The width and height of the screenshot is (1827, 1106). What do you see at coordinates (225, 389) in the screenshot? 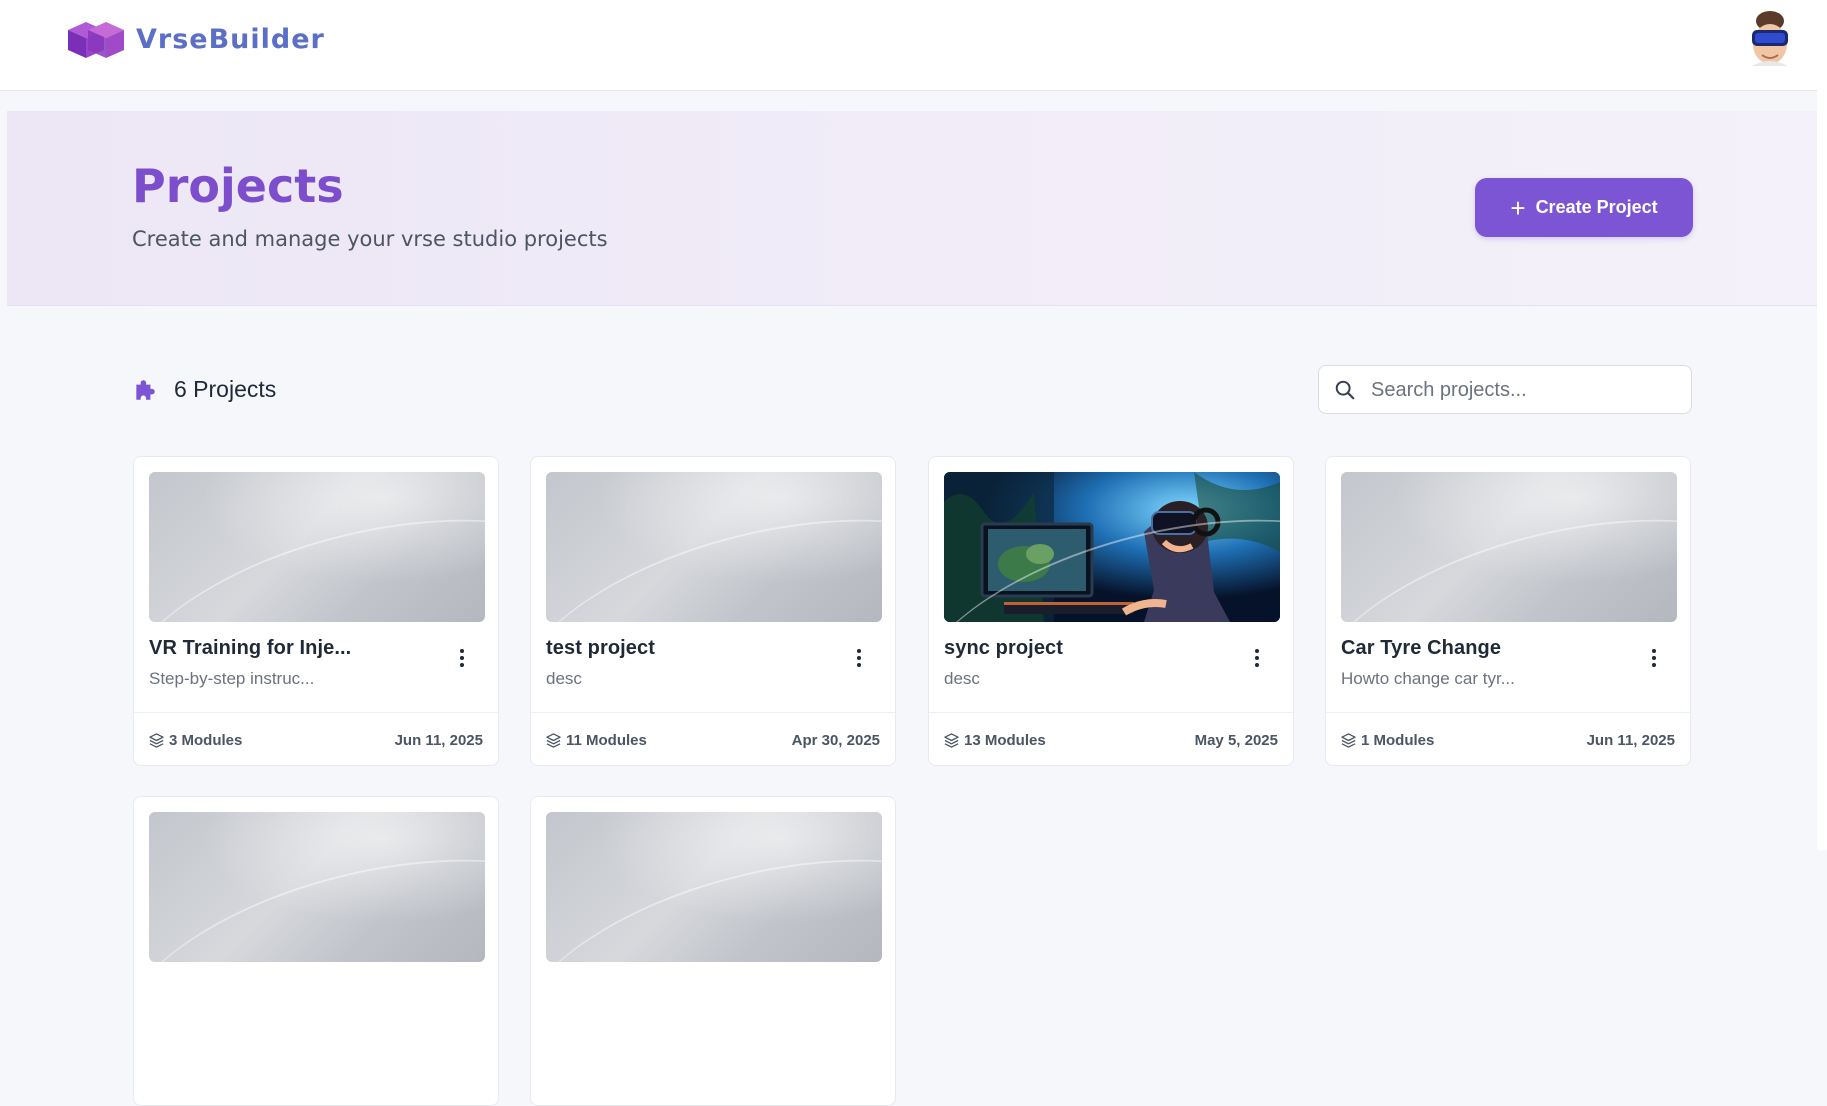
I see `project-count-label: 6 Projects` at bounding box center [225, 389].